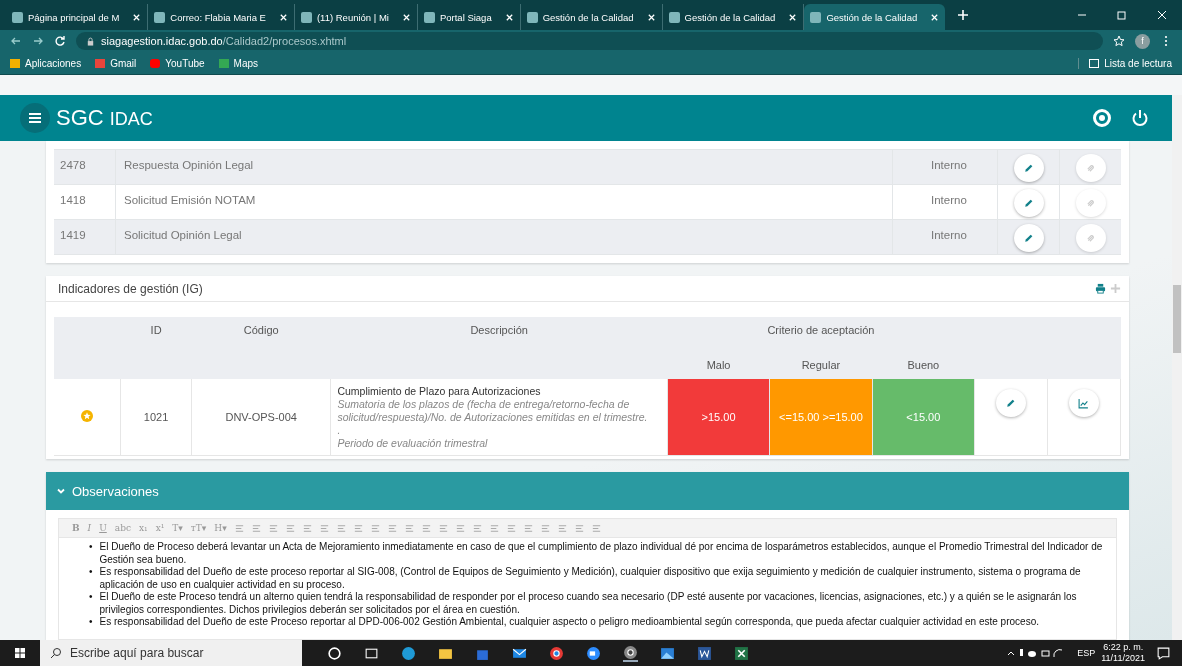  Describe the element at coordinates (1122, 15) in the screenshot. I see `restore-icon` at that location.